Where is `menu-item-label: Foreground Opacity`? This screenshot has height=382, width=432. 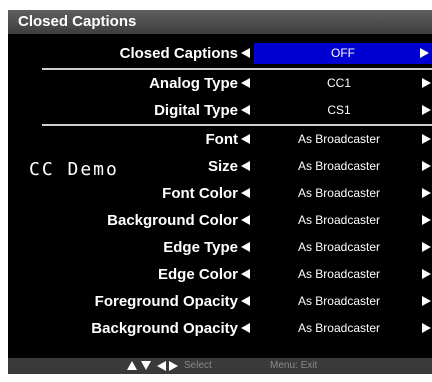 menu-item-label: Foreground Opacity is located at coordinates (166, 301).